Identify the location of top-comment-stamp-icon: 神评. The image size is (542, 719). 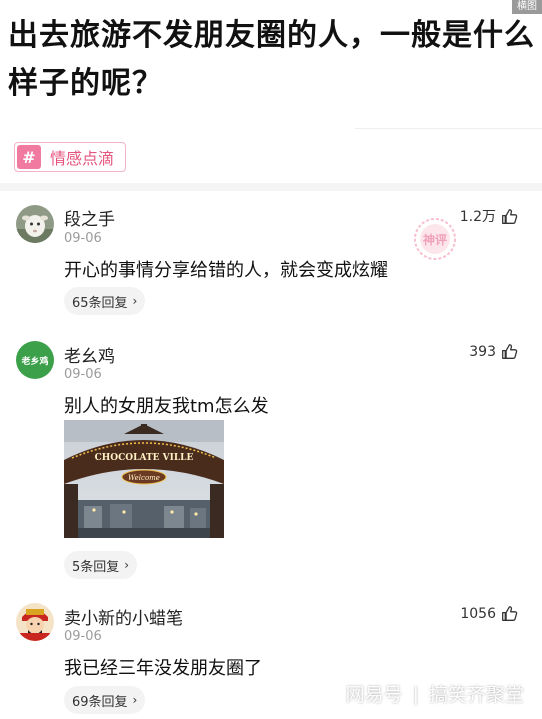
(435, 239).